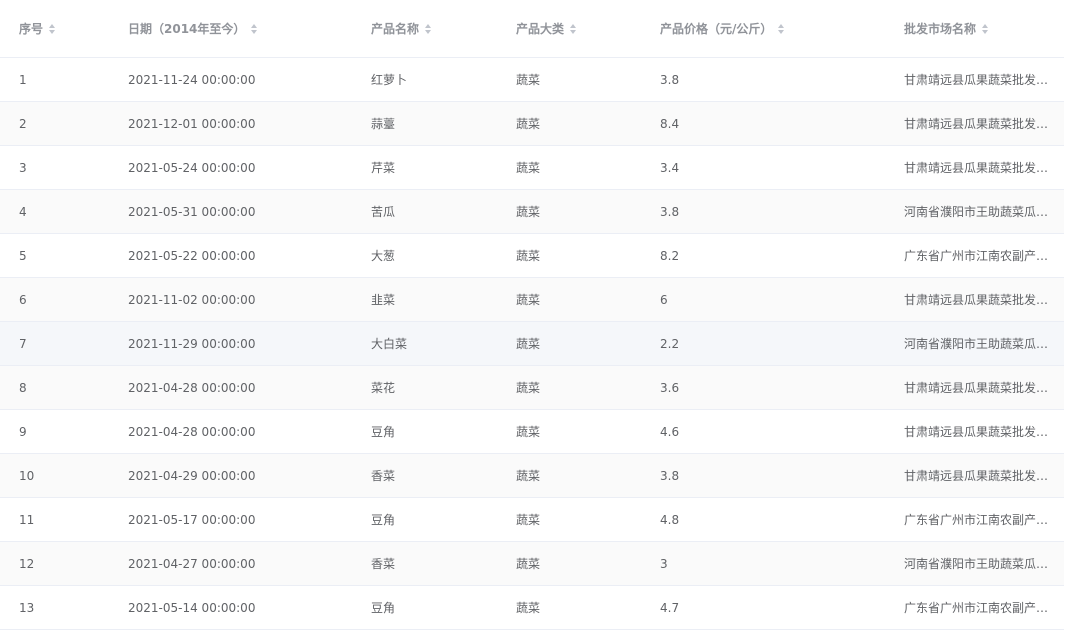 This screenshot has width=1080, height=634. Describe the element at coordinates (436, 123) in the screenshot. I see `cell-name: 蒜薹` at that location.